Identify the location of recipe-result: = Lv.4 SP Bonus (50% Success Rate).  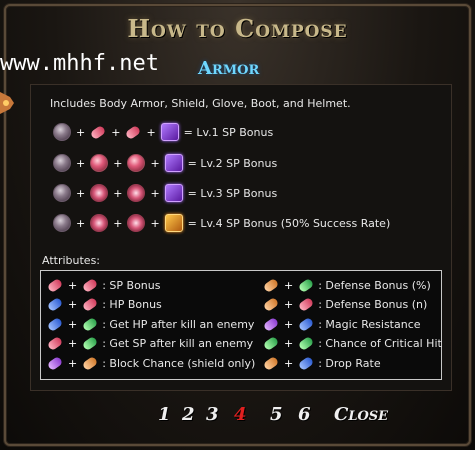
(289, 223).